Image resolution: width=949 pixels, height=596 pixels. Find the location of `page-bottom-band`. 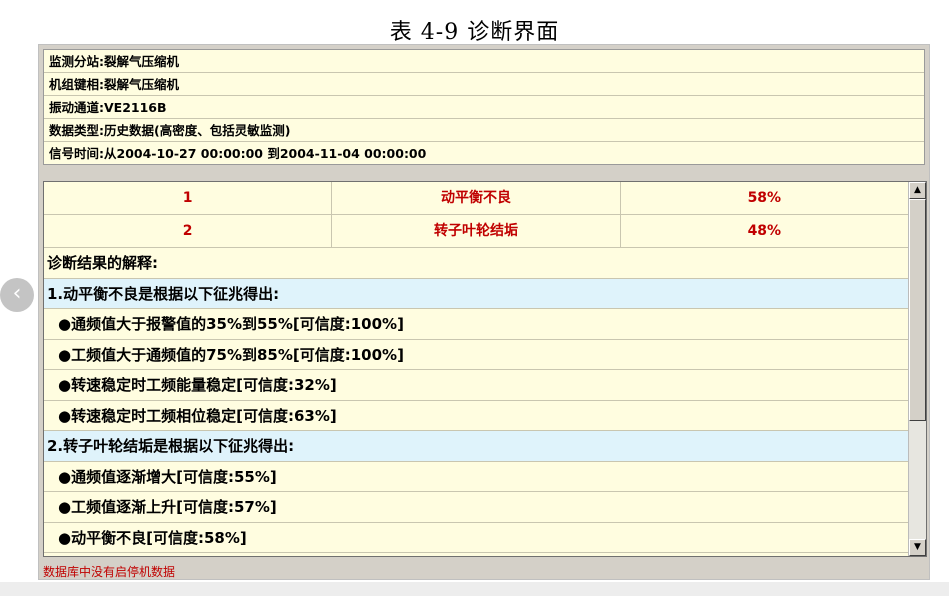

page-bottom-band is located at coordinates (474, 589).